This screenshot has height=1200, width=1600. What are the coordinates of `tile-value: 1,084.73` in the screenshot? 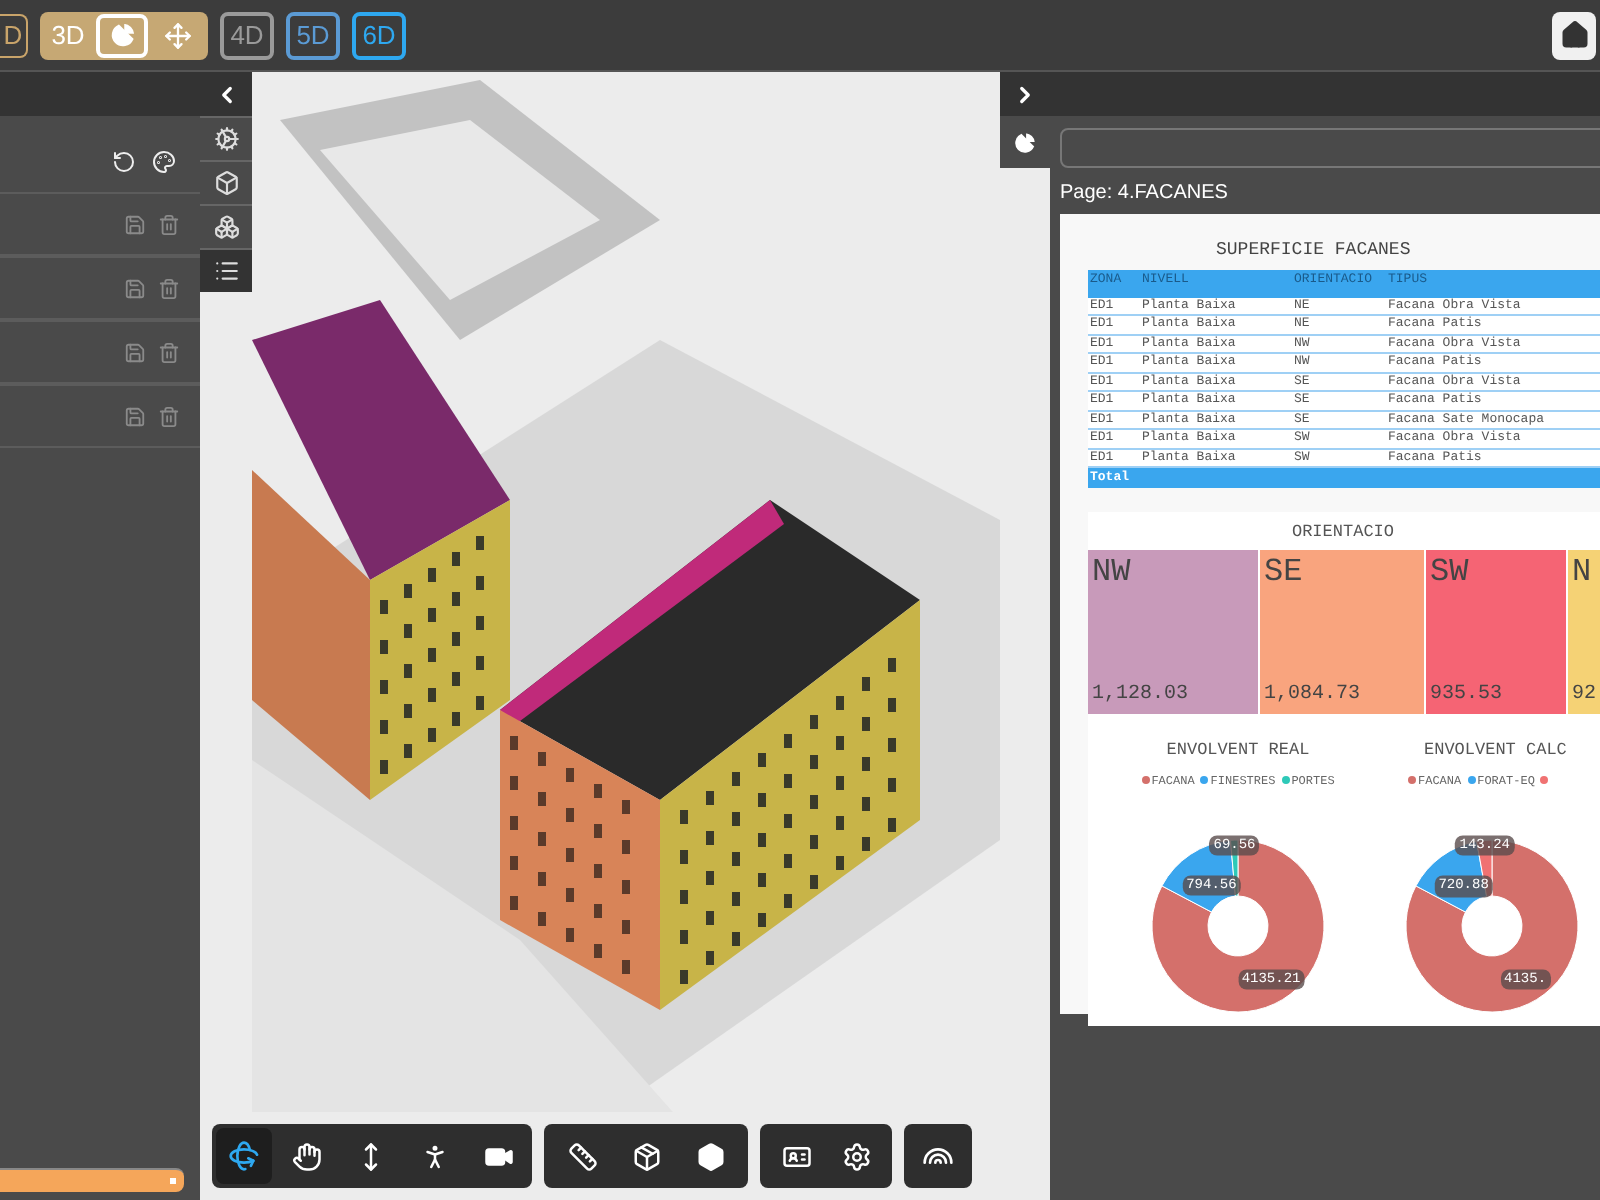 It's located at (1313, 695).